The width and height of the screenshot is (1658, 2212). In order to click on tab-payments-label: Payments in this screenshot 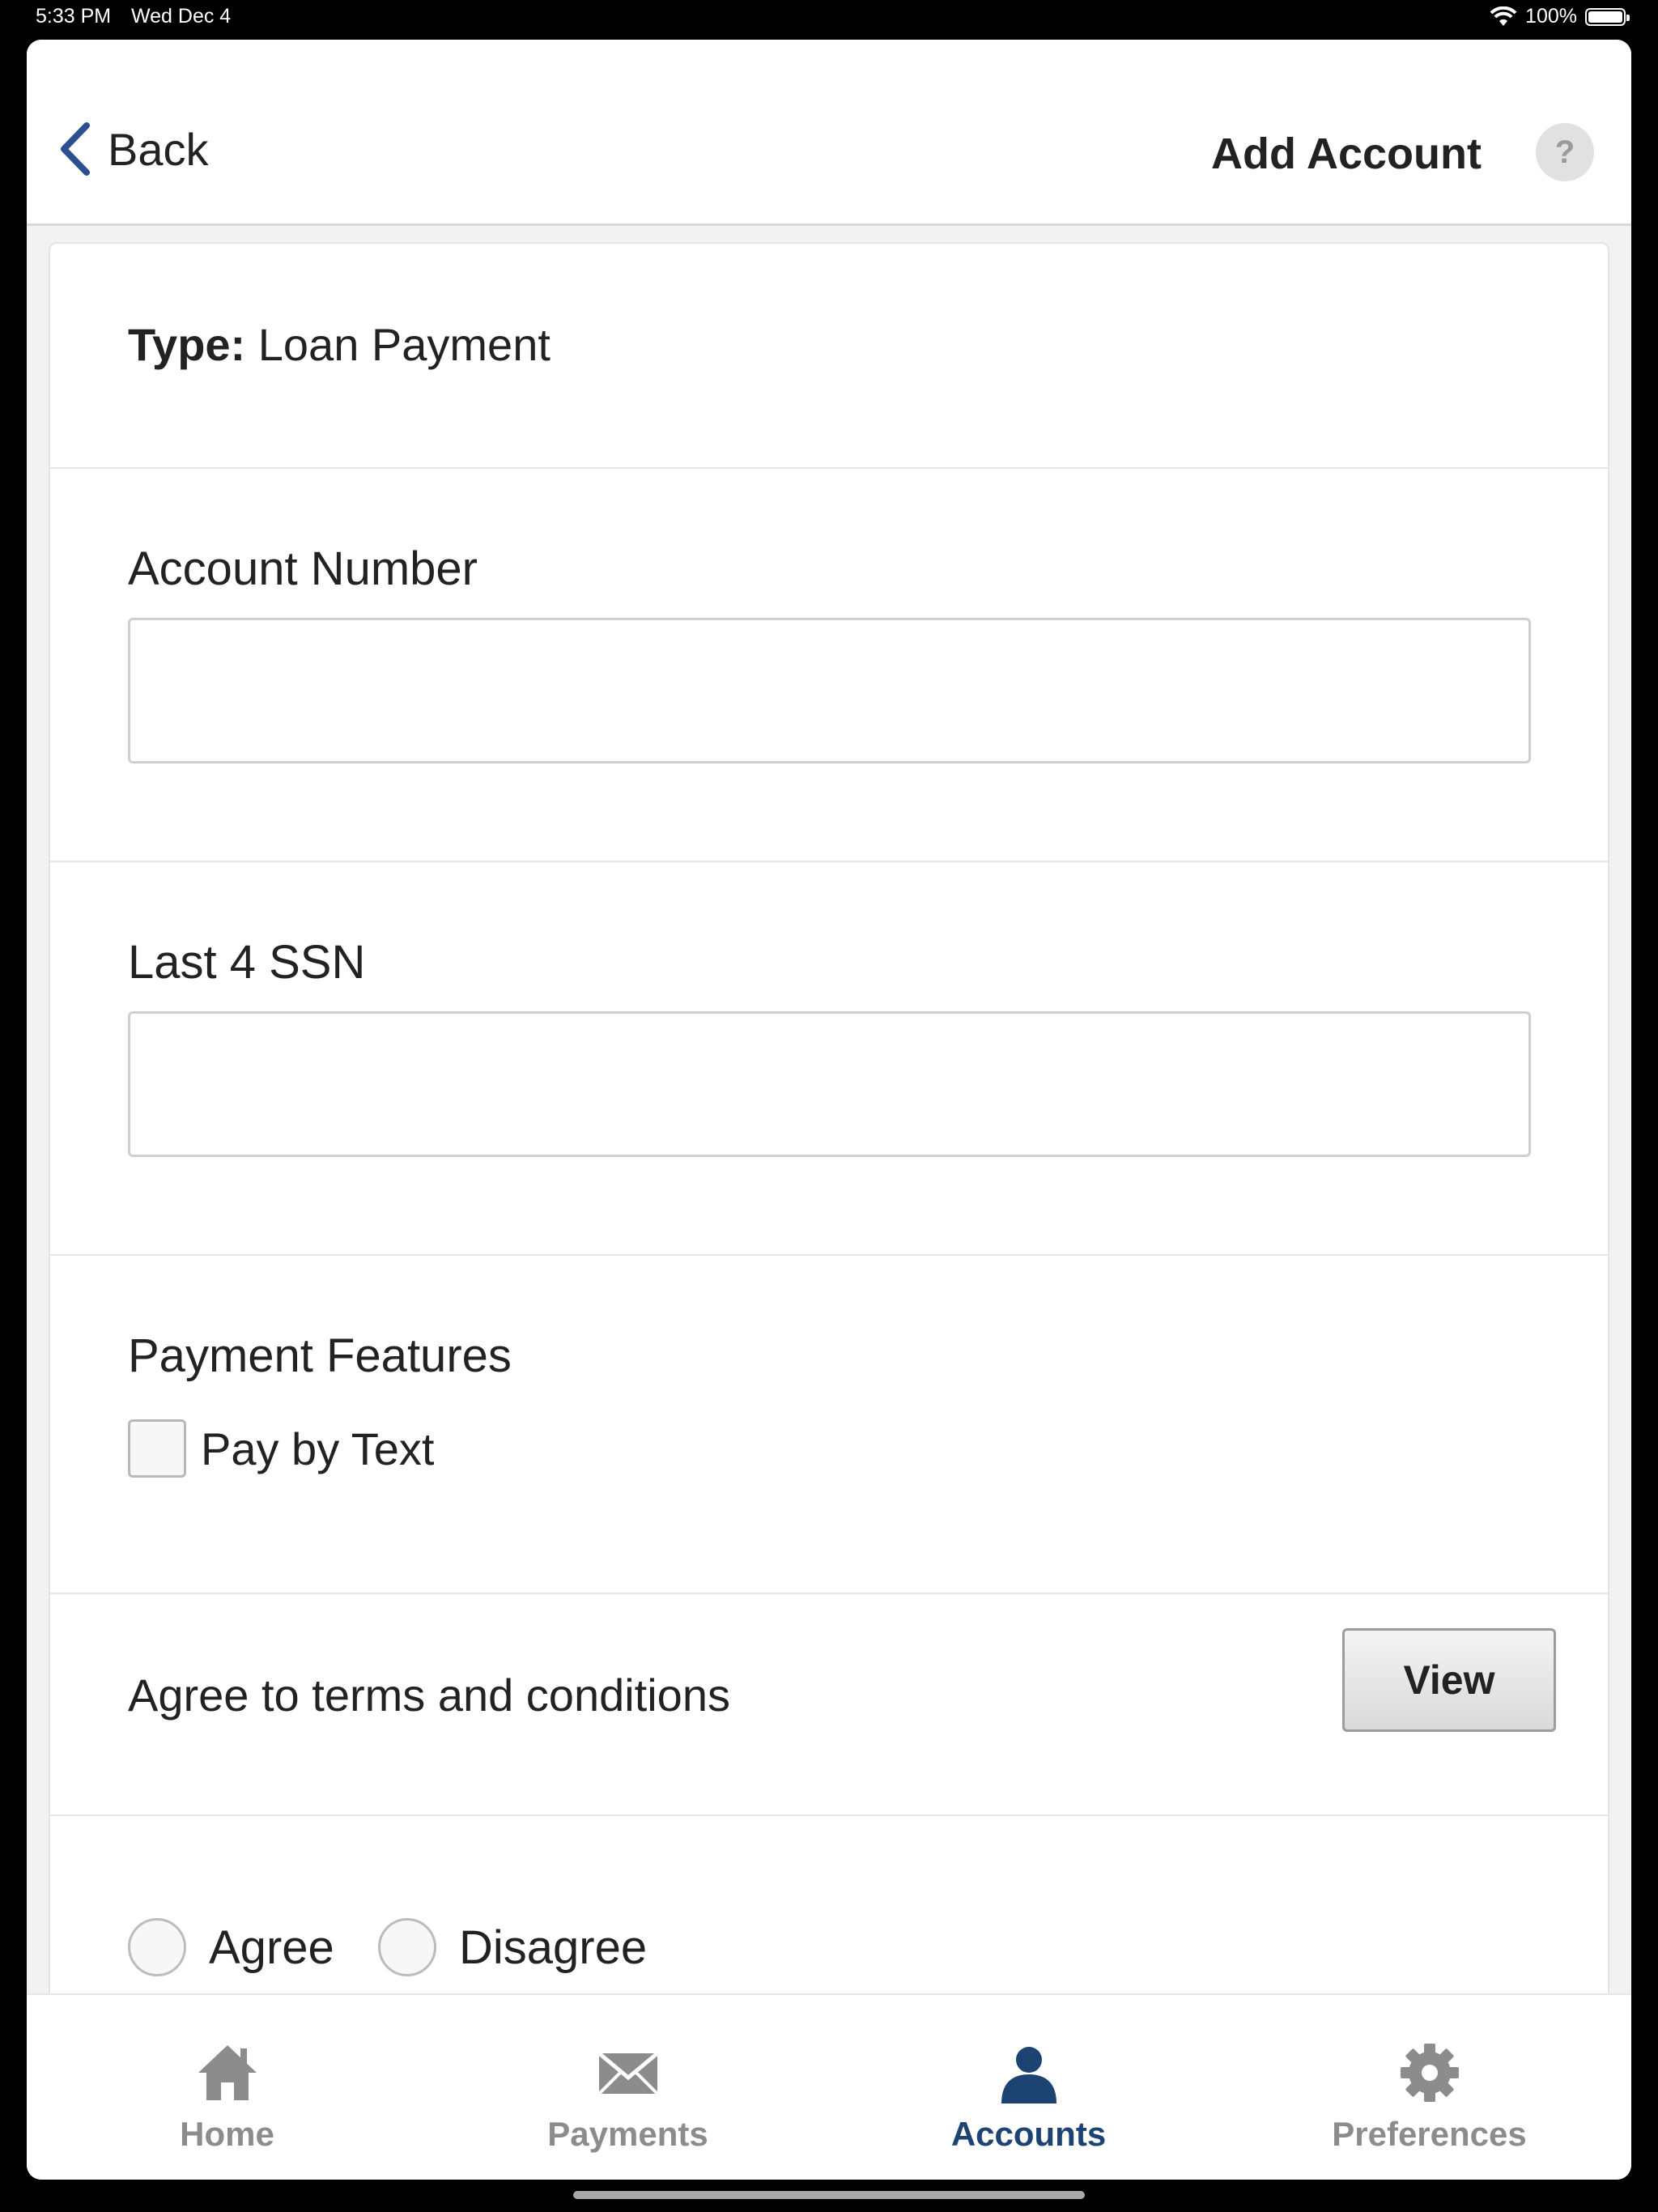, I will do `click(627, 2134)`.